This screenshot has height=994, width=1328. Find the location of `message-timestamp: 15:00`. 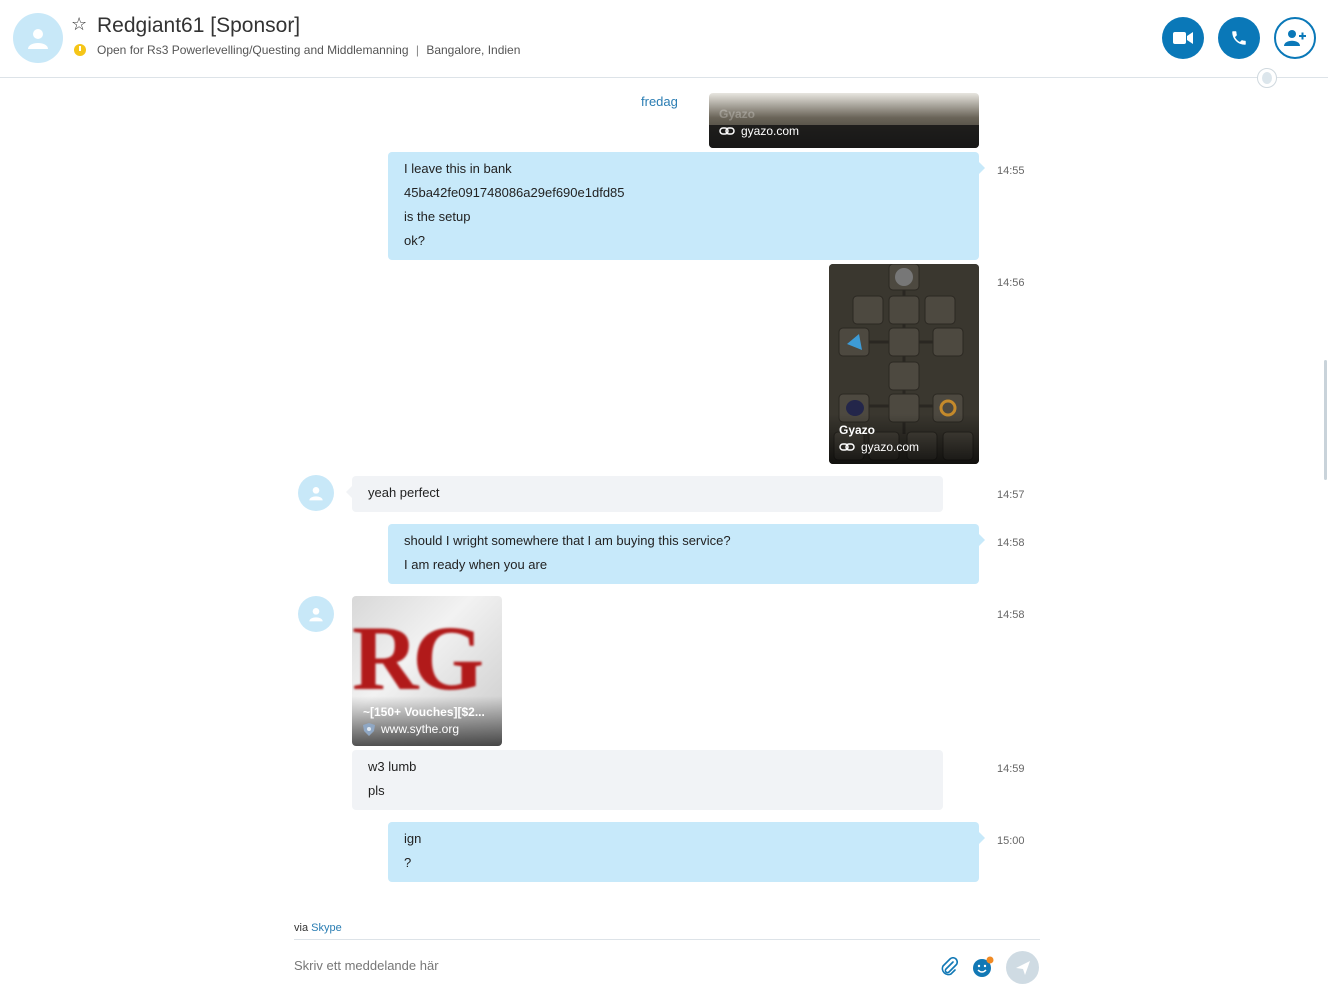

message-timestamp: 15:00 is located at coordinates (1011, 841).